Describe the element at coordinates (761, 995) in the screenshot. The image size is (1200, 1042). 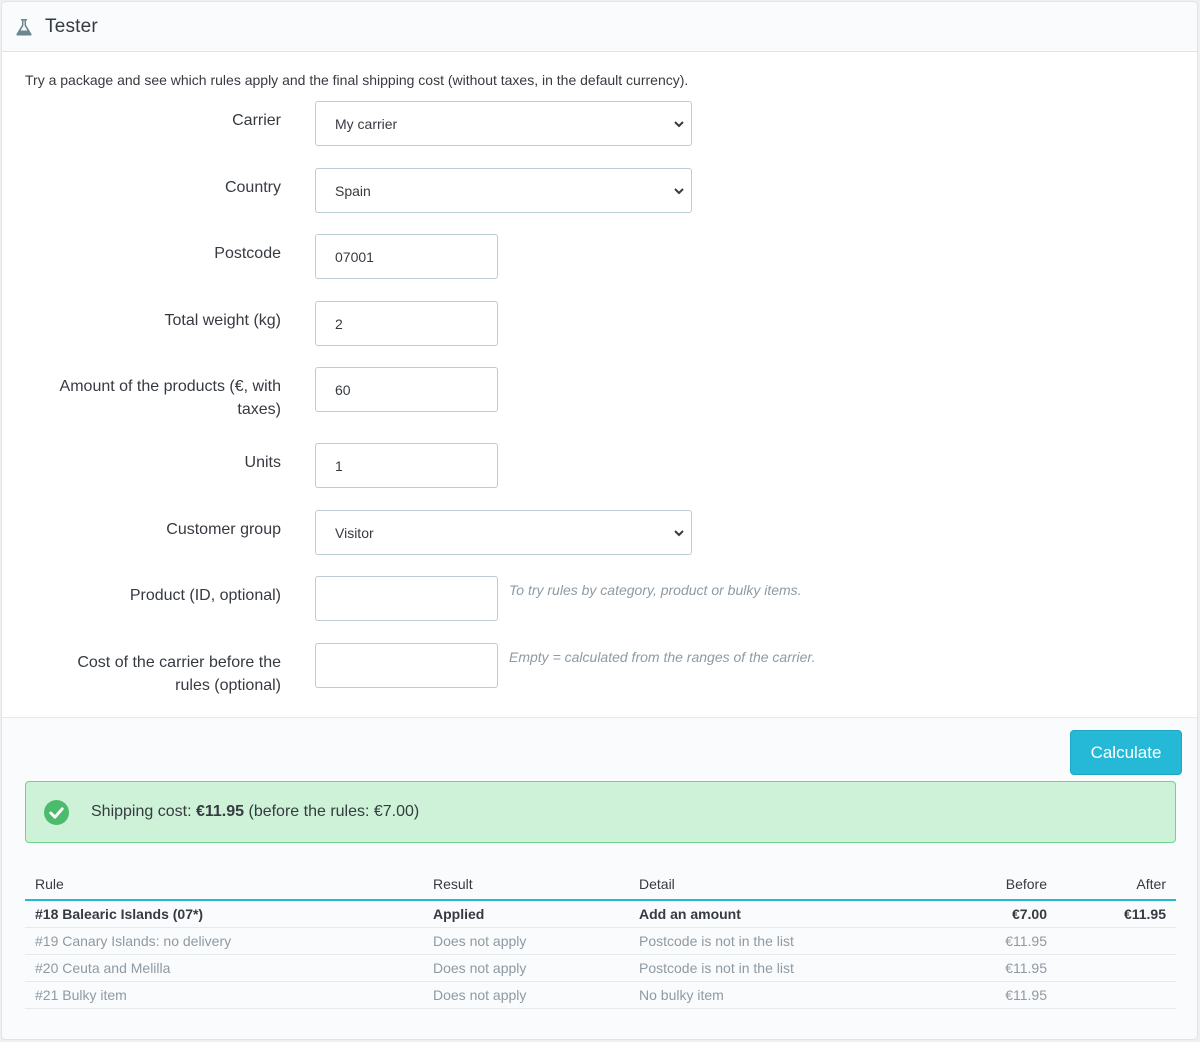
I see `detail-cell: No bulky item` at that location.